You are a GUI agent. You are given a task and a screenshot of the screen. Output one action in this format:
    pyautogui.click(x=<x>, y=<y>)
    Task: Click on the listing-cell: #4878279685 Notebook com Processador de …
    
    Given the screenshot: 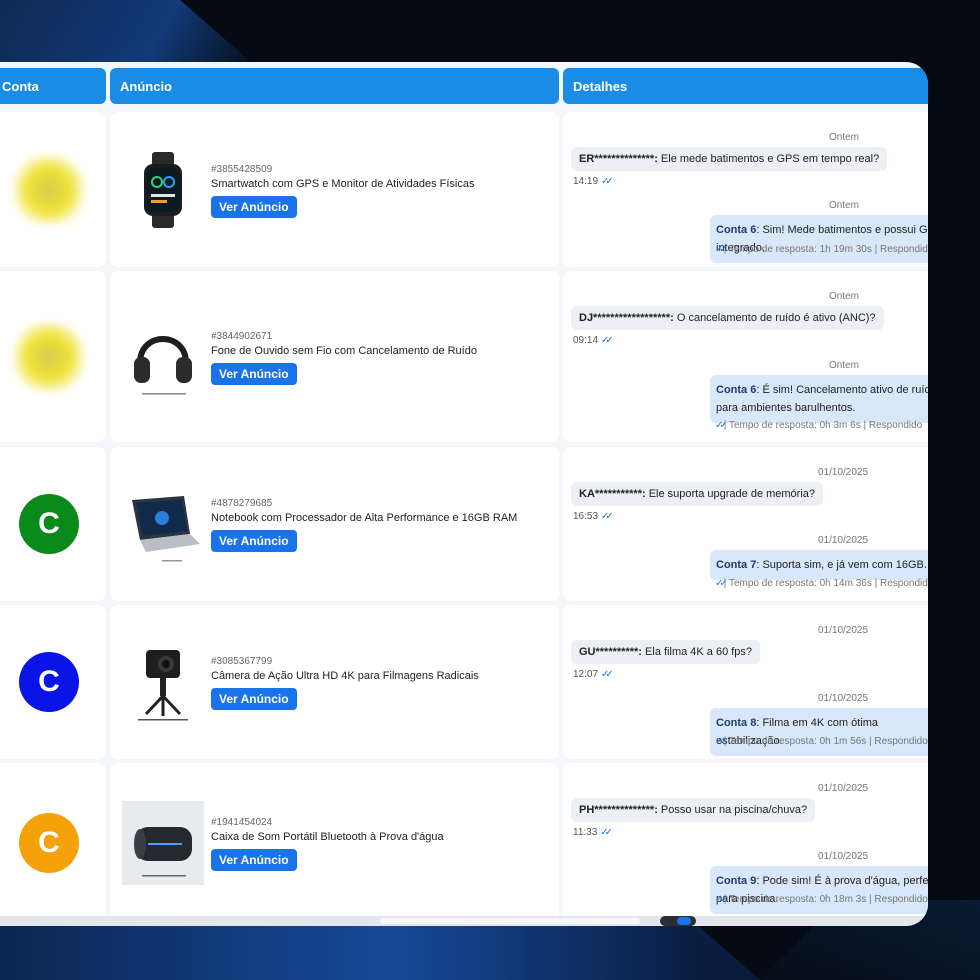 What is the action you would take?
    pyautogui.click(x=334, y=524)
    